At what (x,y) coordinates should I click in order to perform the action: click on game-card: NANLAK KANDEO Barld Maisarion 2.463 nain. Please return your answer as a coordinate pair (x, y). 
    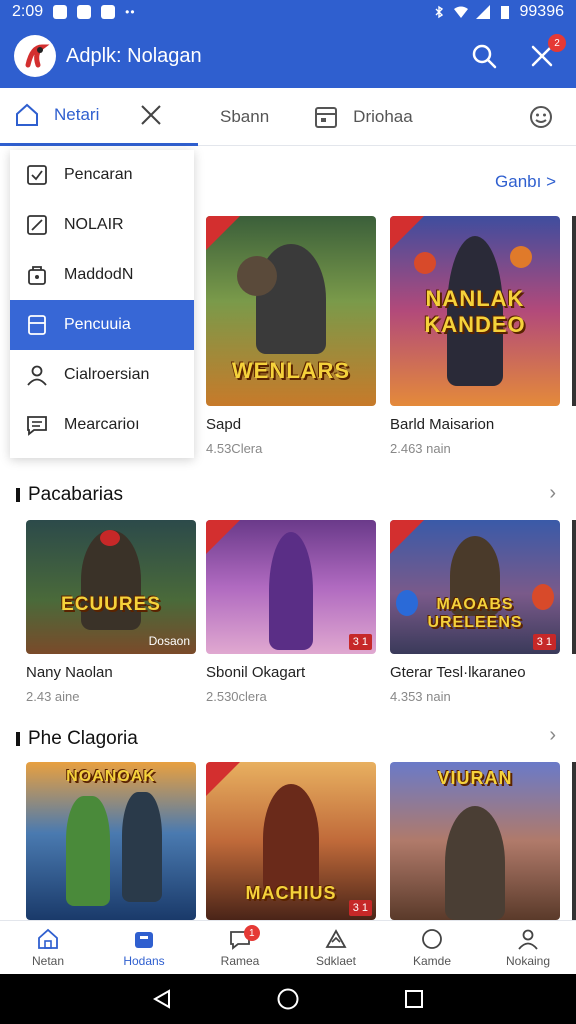
    Looking at the image, I should click on (475, 336).